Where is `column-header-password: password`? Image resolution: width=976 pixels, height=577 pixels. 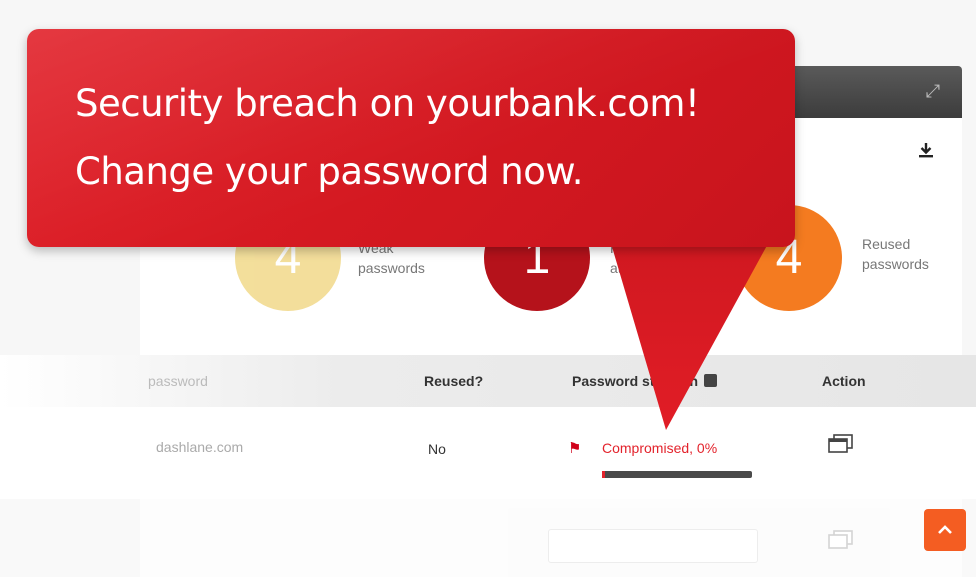 column-header-password: password is located at coordinates (178, 381).